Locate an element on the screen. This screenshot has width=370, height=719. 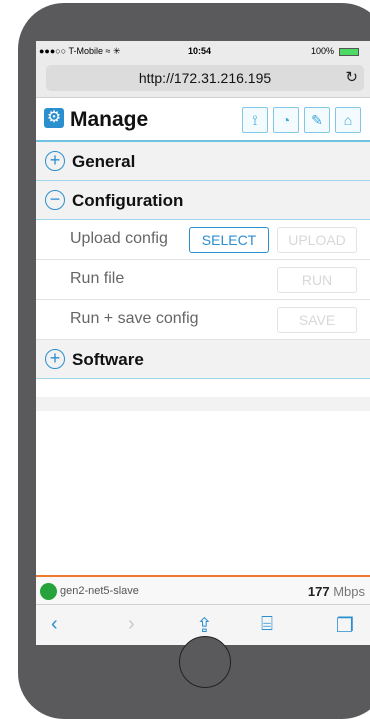
url-text: http://172.31.216.195 is located at coordinates (205, 78).